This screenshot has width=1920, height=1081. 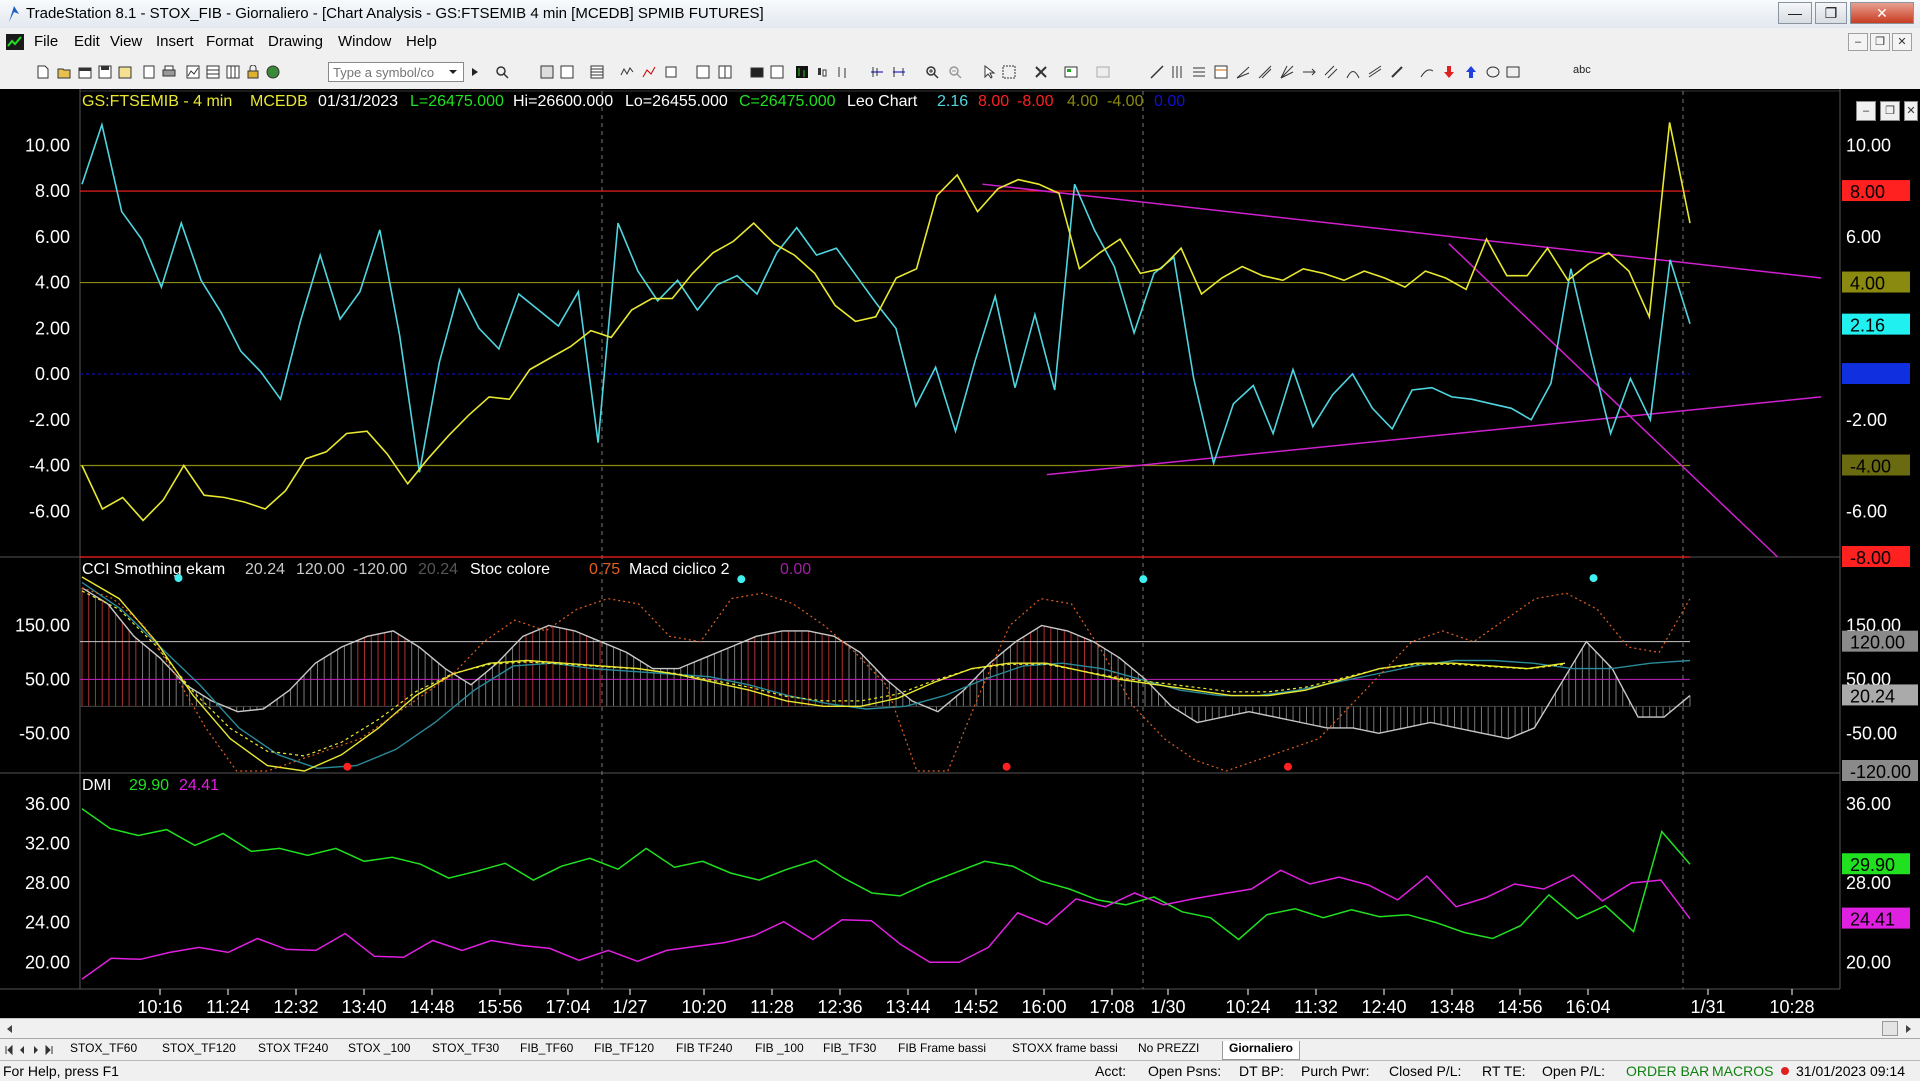 What do you see at coordinates (1221, 72) in the screenshot?
I see `fibonacci-icon` at bounding box center [1221, 72].